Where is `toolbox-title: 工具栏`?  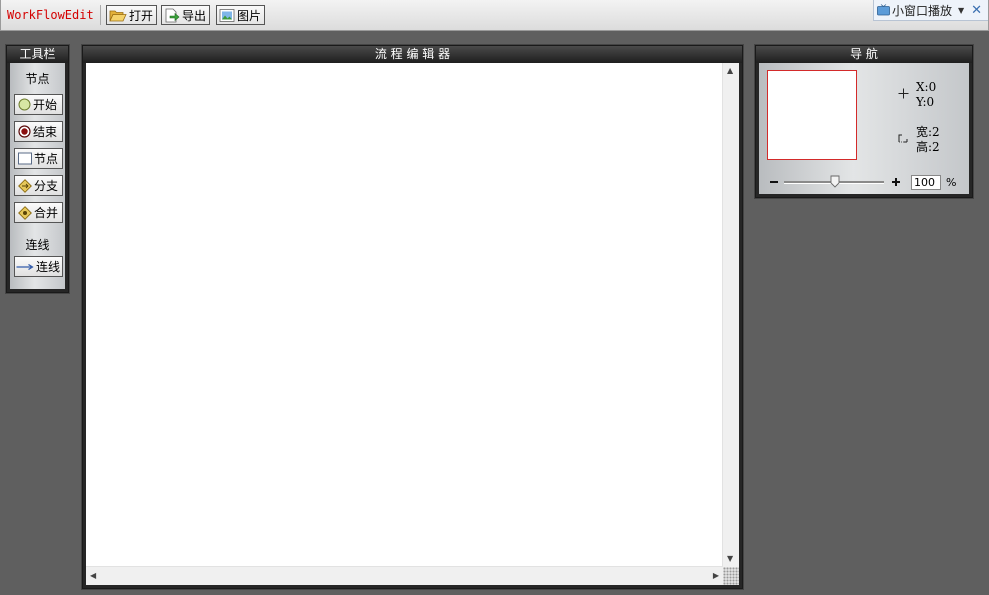
toolbox-title: 工具栏 is located at coordinates (37, 54).